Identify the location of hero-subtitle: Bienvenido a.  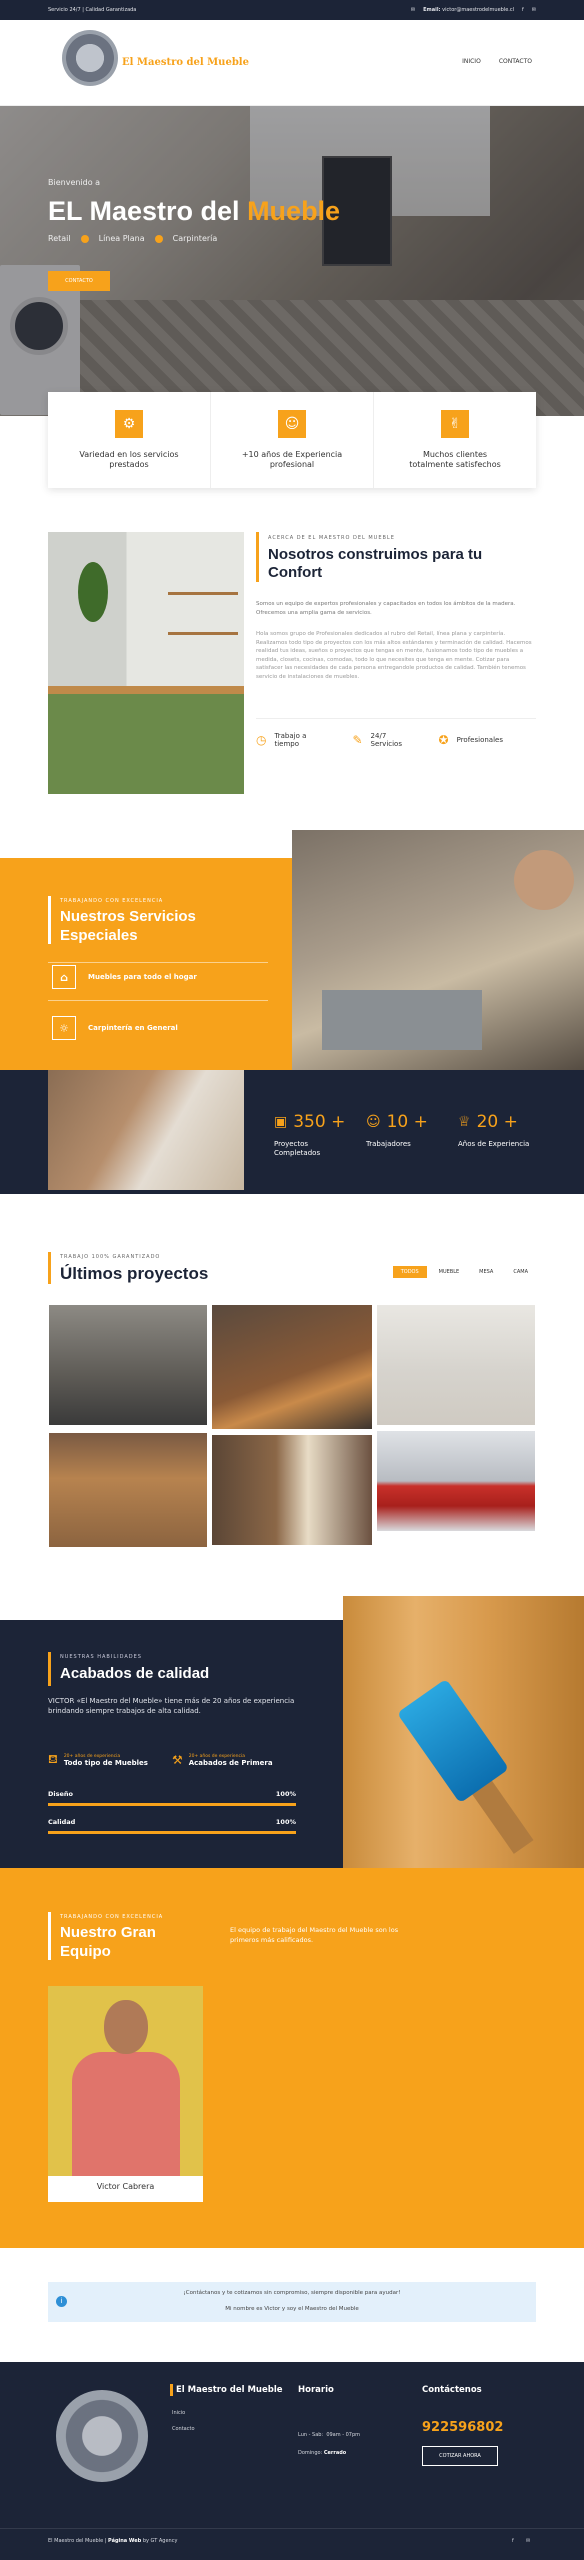
(74, 182).